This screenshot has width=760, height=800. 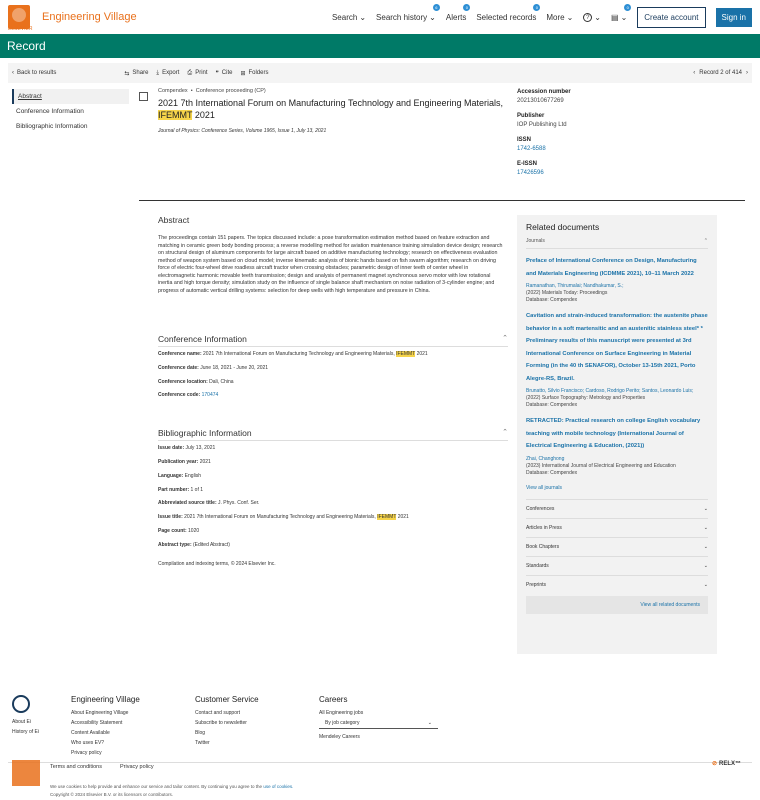 What do you see at coordinates (747, 73) in the screenshot?
I see `next-record-icon: ›` at bounding box center [747, 73].